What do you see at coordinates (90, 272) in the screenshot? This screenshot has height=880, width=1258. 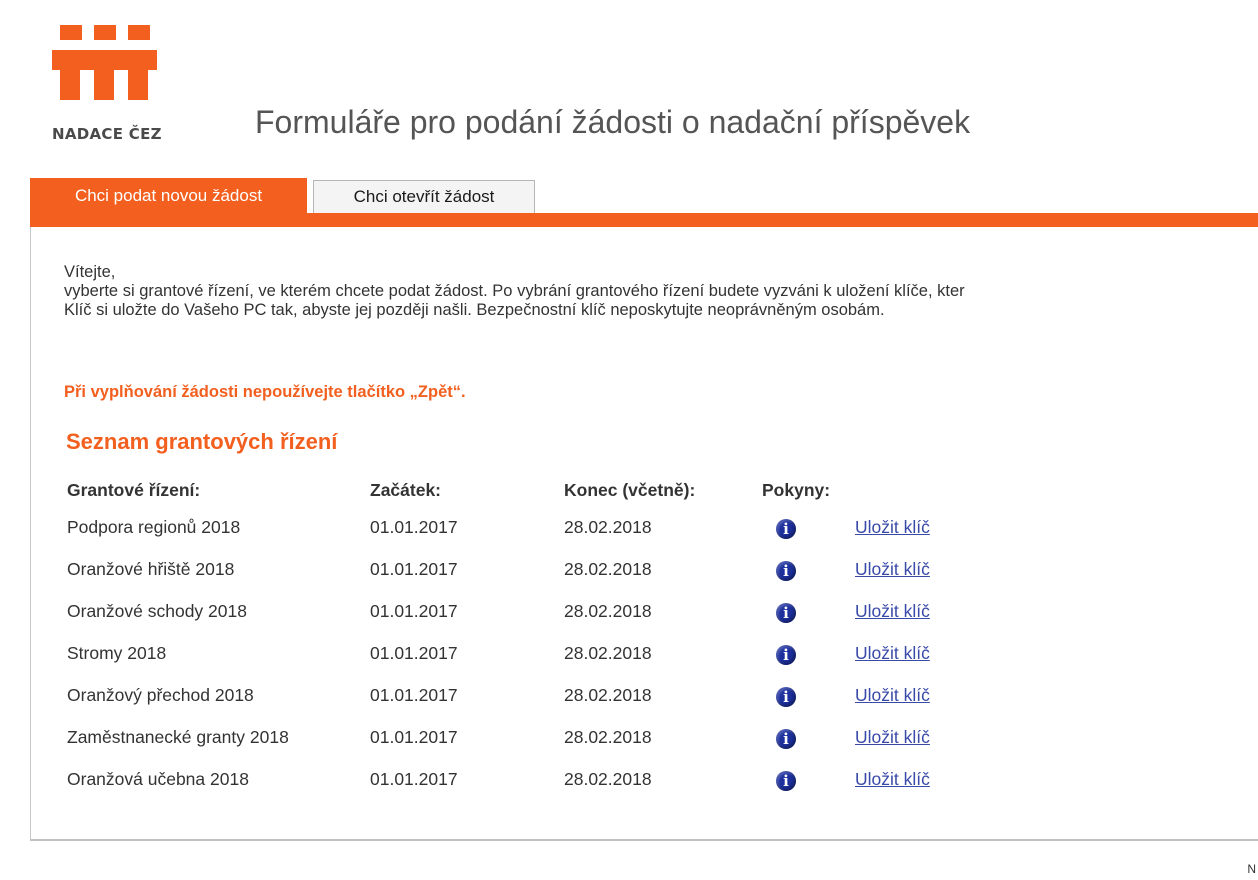 I see `intro-greeting: Vítejte,` at bounding box center [90, 272].